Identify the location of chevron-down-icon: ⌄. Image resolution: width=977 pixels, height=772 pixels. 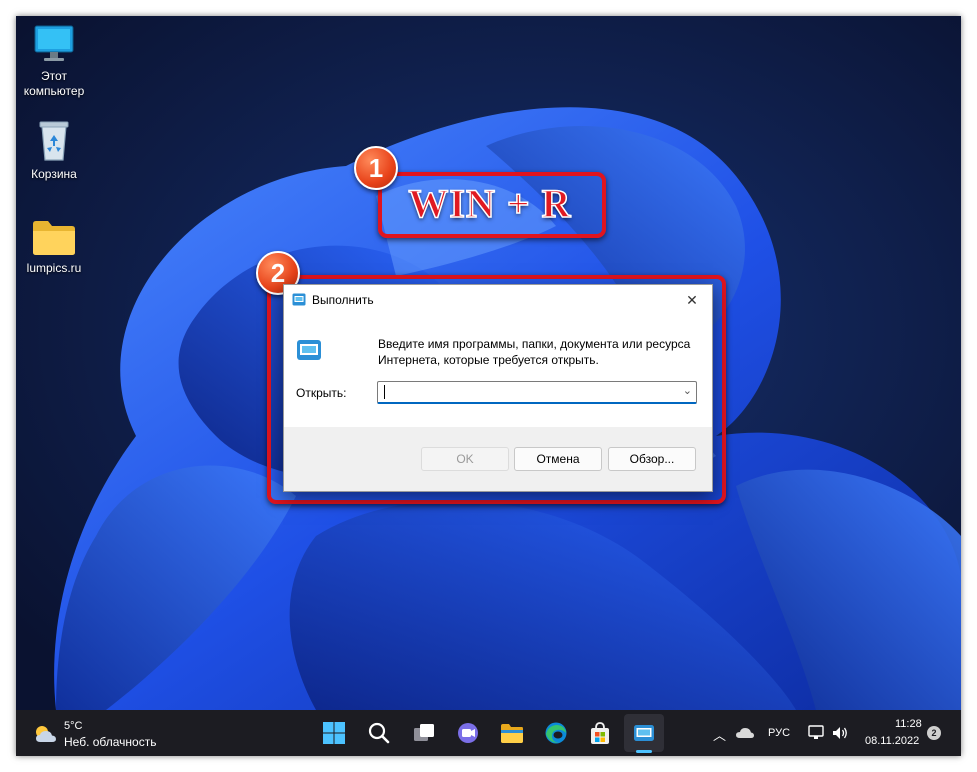
(687, 390).